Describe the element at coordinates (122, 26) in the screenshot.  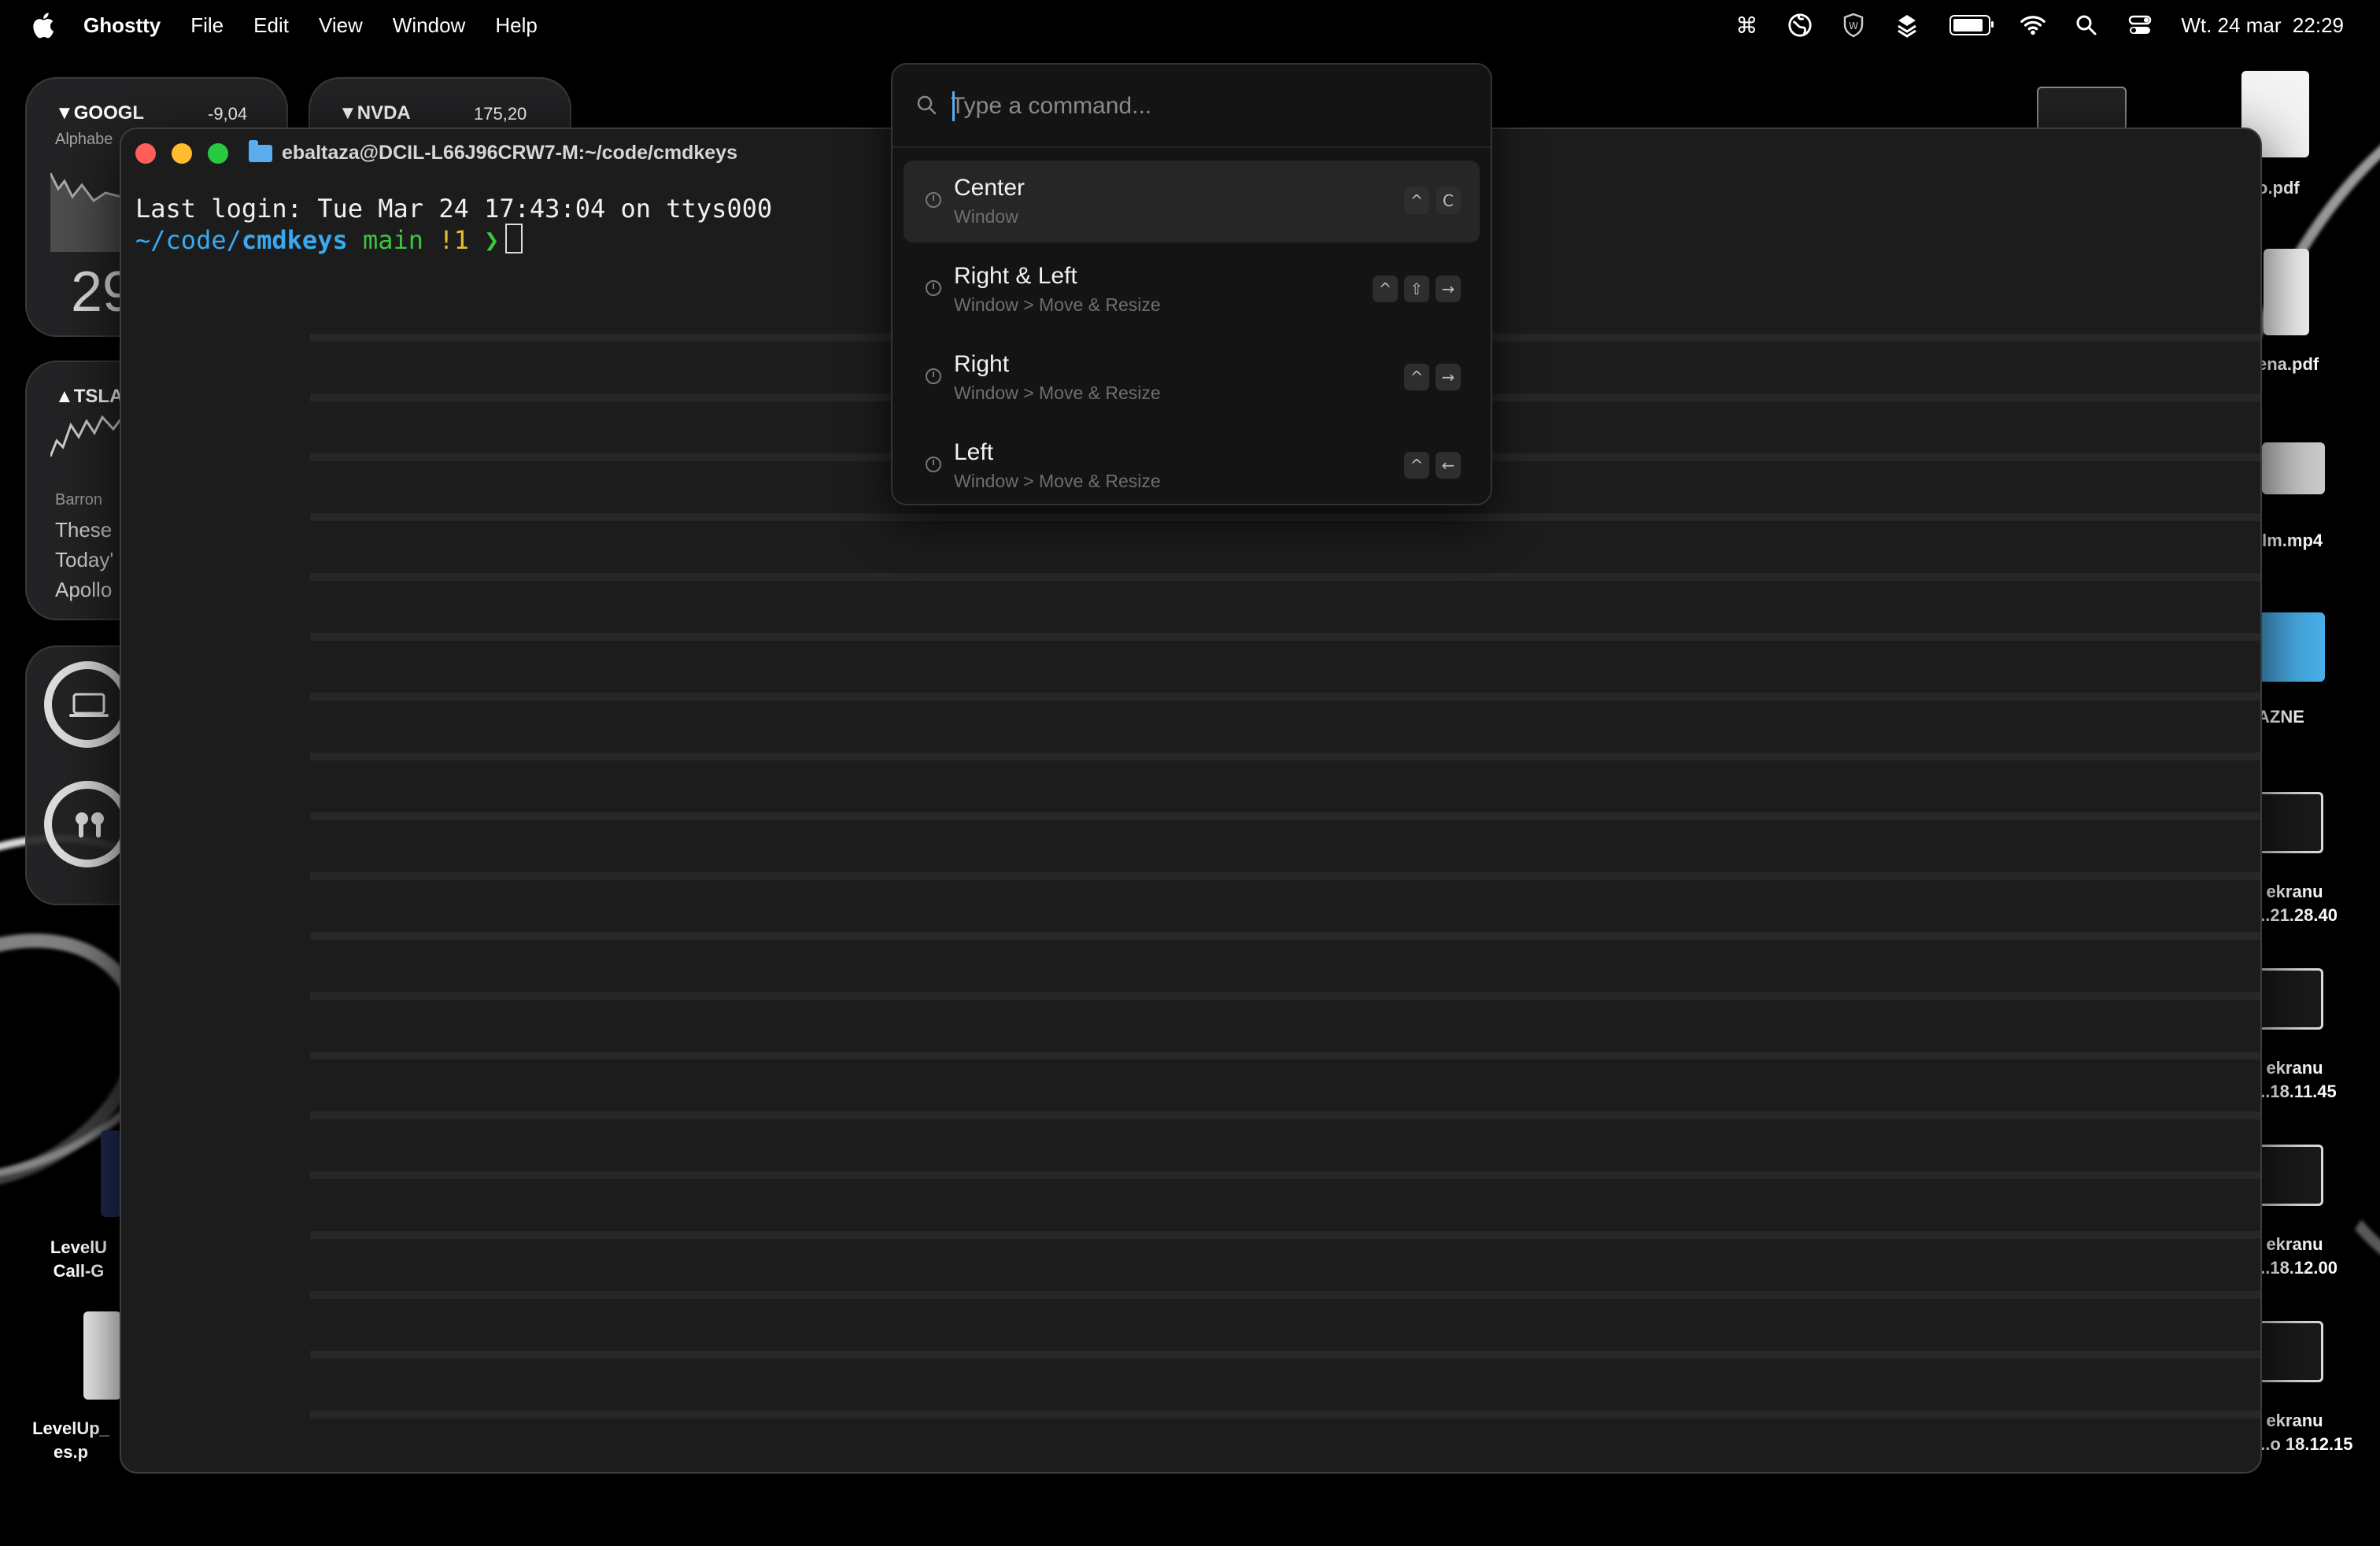
I see `app-menu-ghostty: Ghostty` at that location.